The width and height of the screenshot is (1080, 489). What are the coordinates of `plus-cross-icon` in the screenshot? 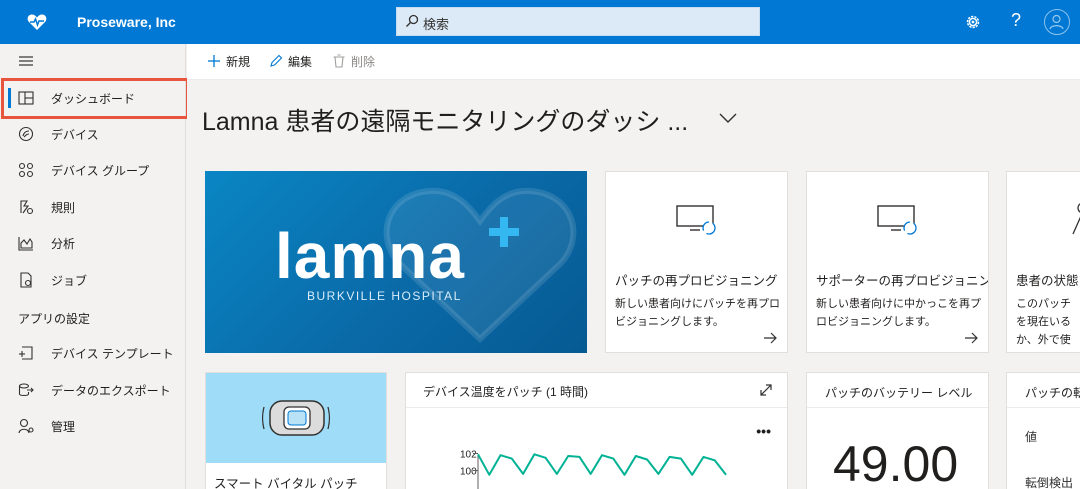 It's located at (504, 232).